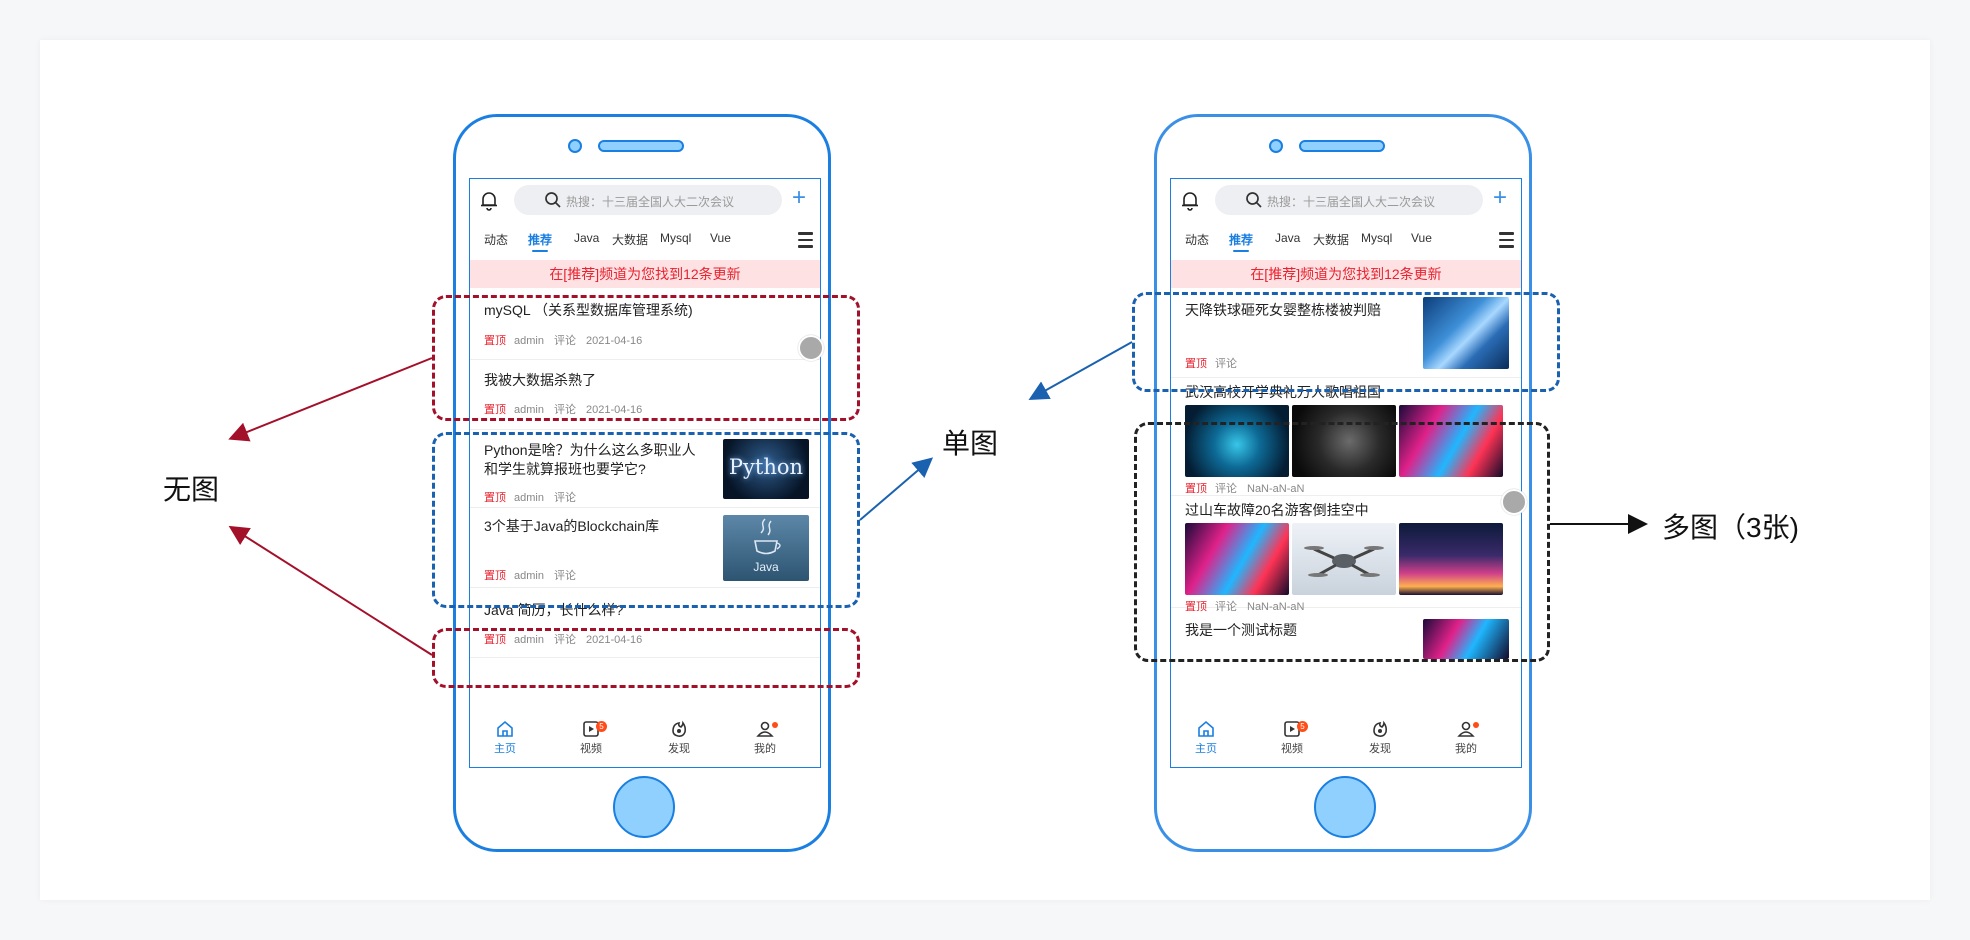 Image resolution: width=1970 pixels, height=940 pixels. Describe the element at coordinates (1730, 527) in the screenshot. I see `label-multi-image: 多图（3张)` at that location.